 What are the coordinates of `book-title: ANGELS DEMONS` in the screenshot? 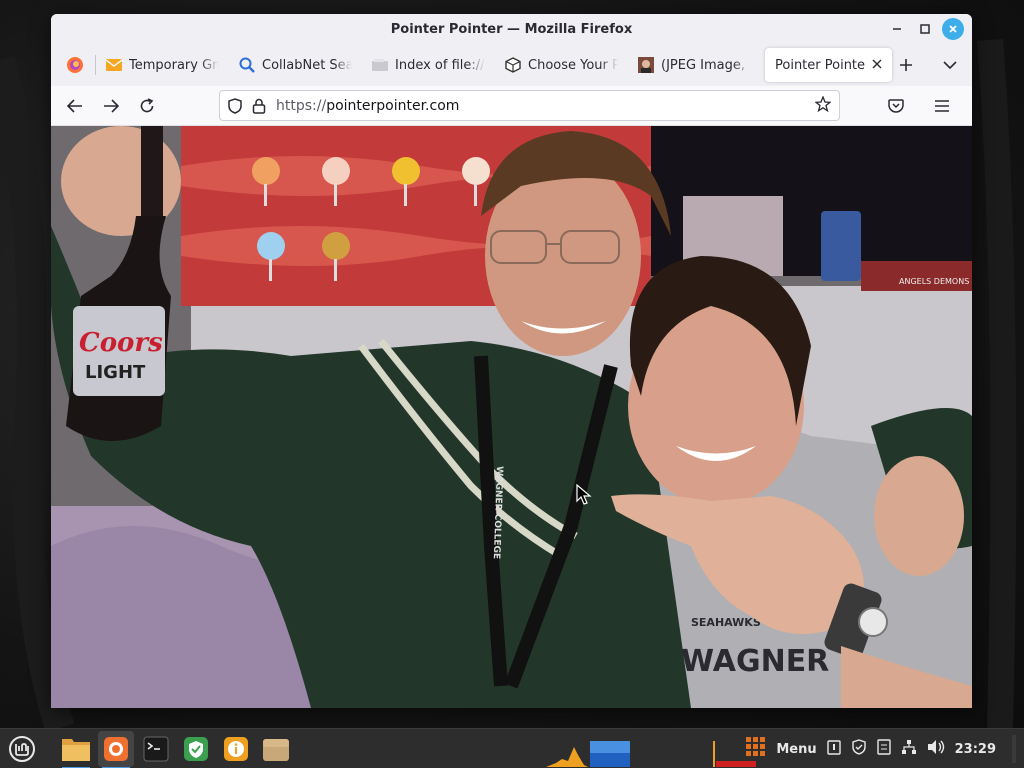 It's located at (934, 281).